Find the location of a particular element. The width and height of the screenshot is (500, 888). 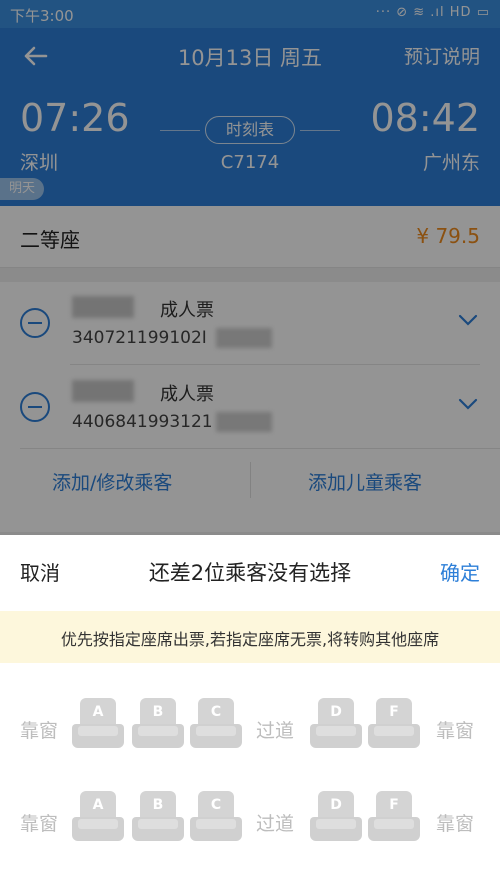

notice-text: 优先按指定座席出票,若指定座席无票,将转购其他座席 is located at coordinates (250, 639).